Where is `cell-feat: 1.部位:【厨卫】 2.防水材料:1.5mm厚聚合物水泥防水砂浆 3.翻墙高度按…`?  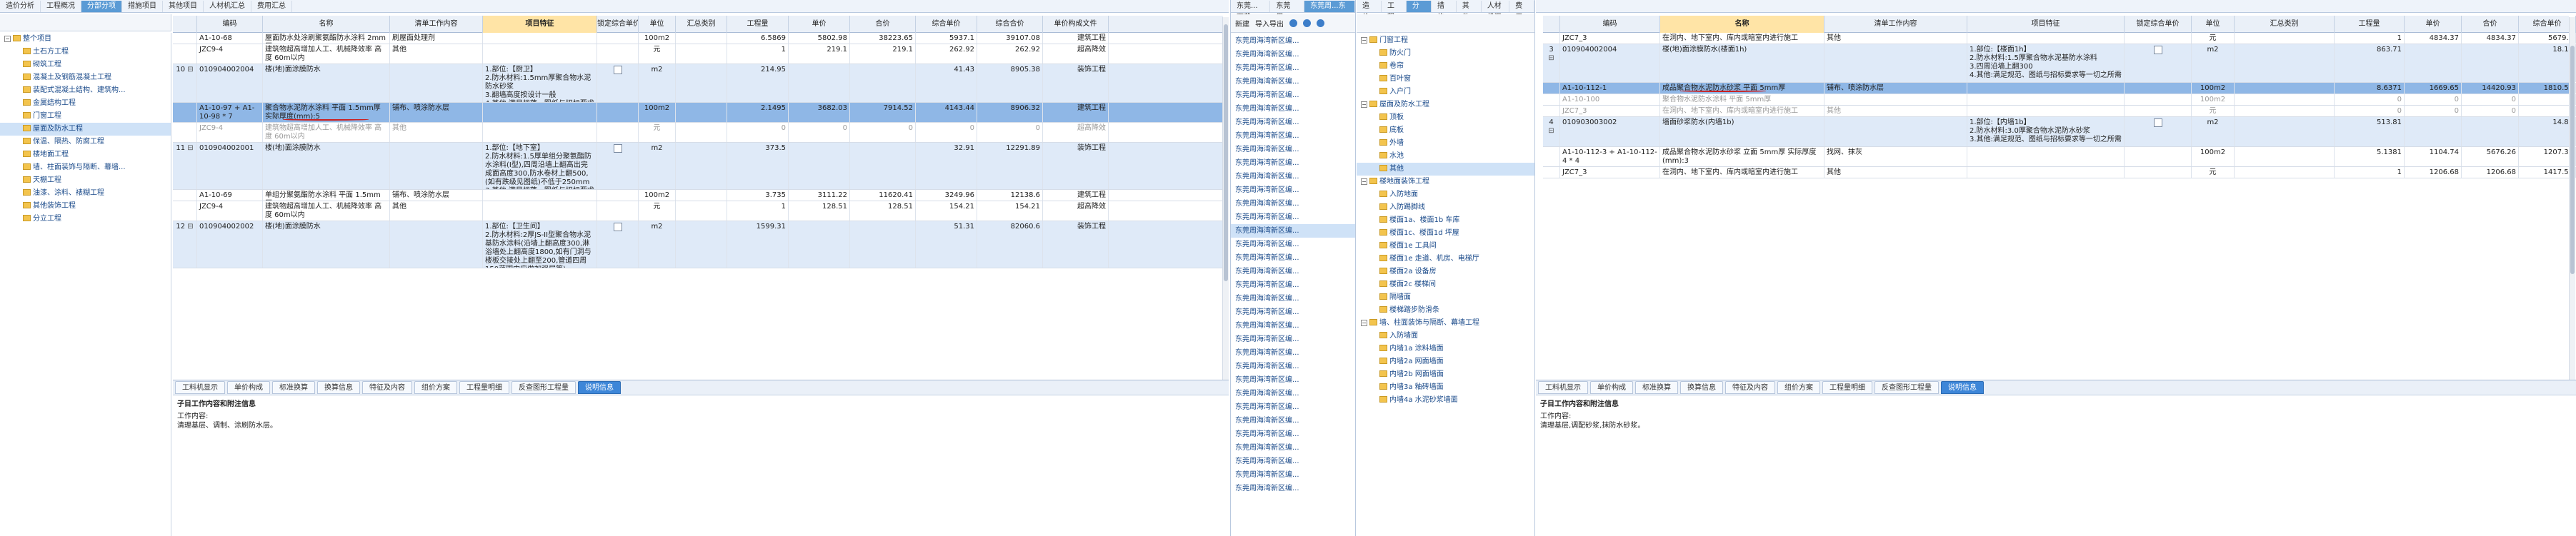
cell-feat: 1.部位:【厨卫】 2.防水材料:1.5mm厚聚合物水泥防水砂浆 3.翻墙高度按… is located at coordinates (540, 83).